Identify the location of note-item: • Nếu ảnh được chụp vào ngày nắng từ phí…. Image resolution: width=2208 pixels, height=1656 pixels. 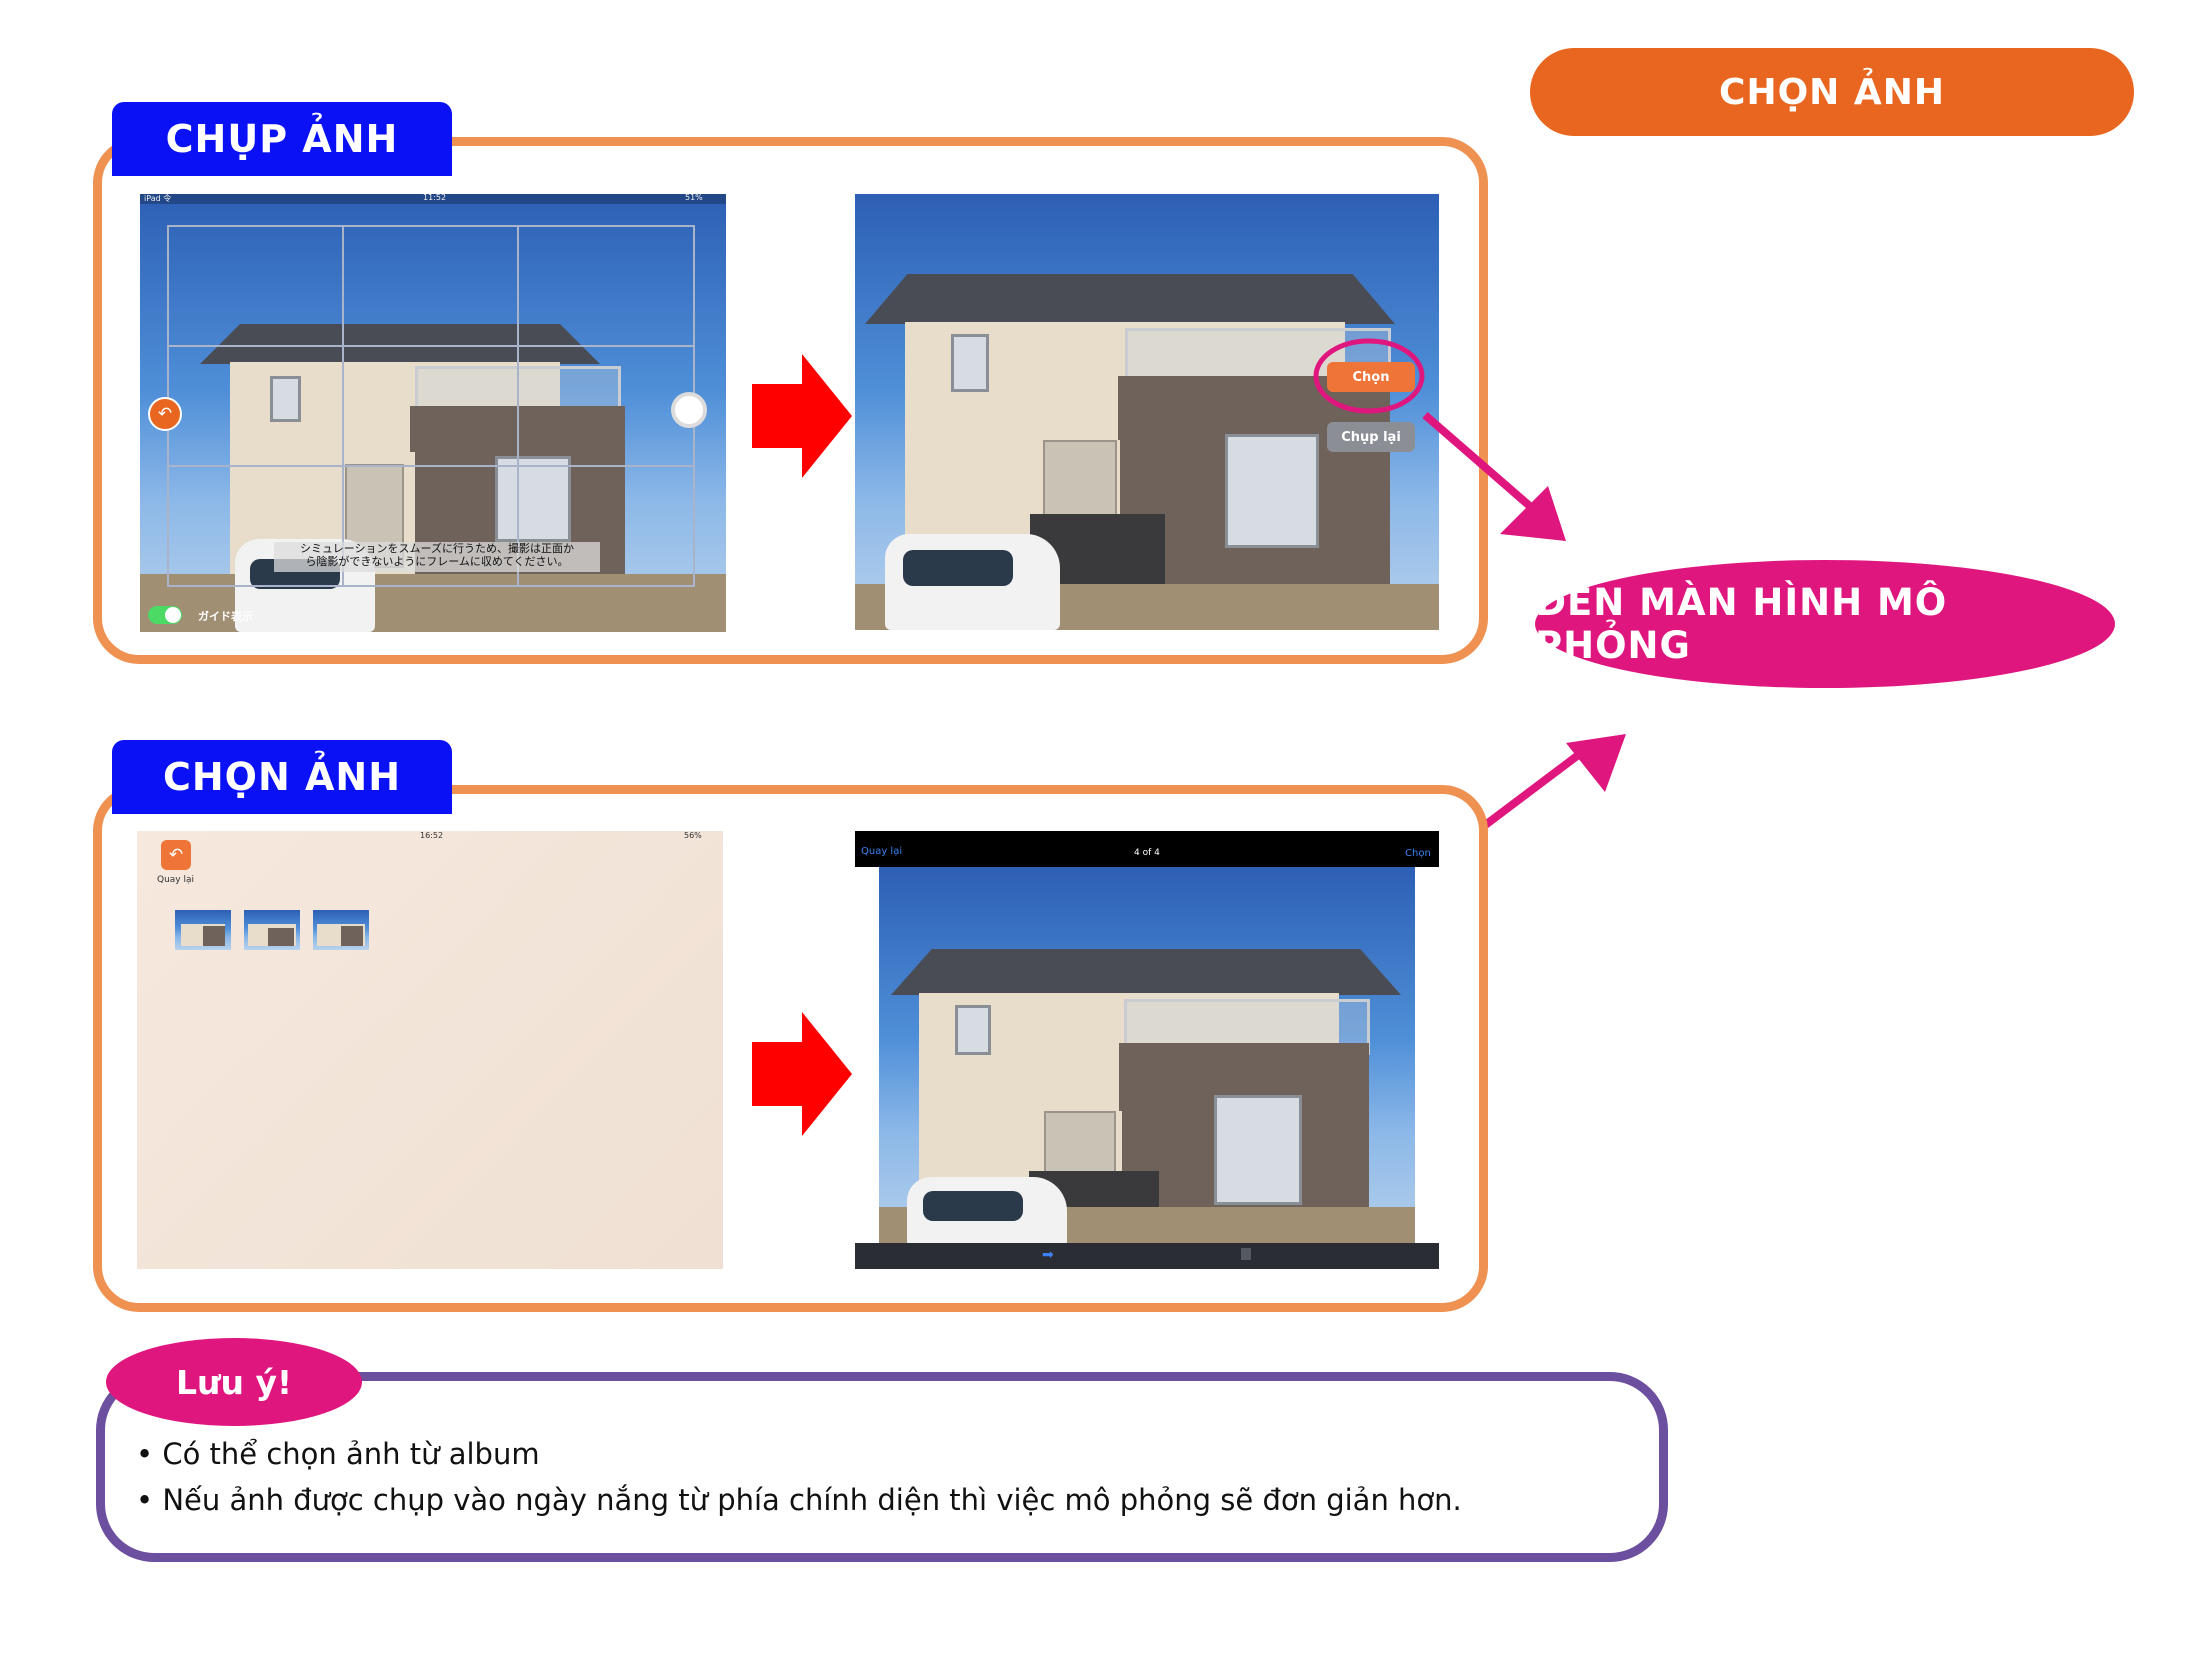
(799, 1500).